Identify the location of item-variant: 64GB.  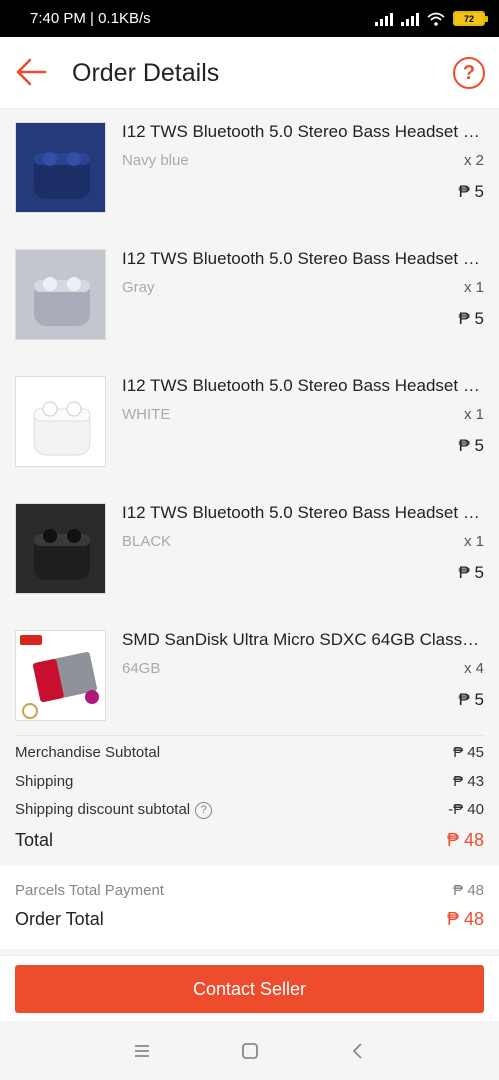
(141, 668).